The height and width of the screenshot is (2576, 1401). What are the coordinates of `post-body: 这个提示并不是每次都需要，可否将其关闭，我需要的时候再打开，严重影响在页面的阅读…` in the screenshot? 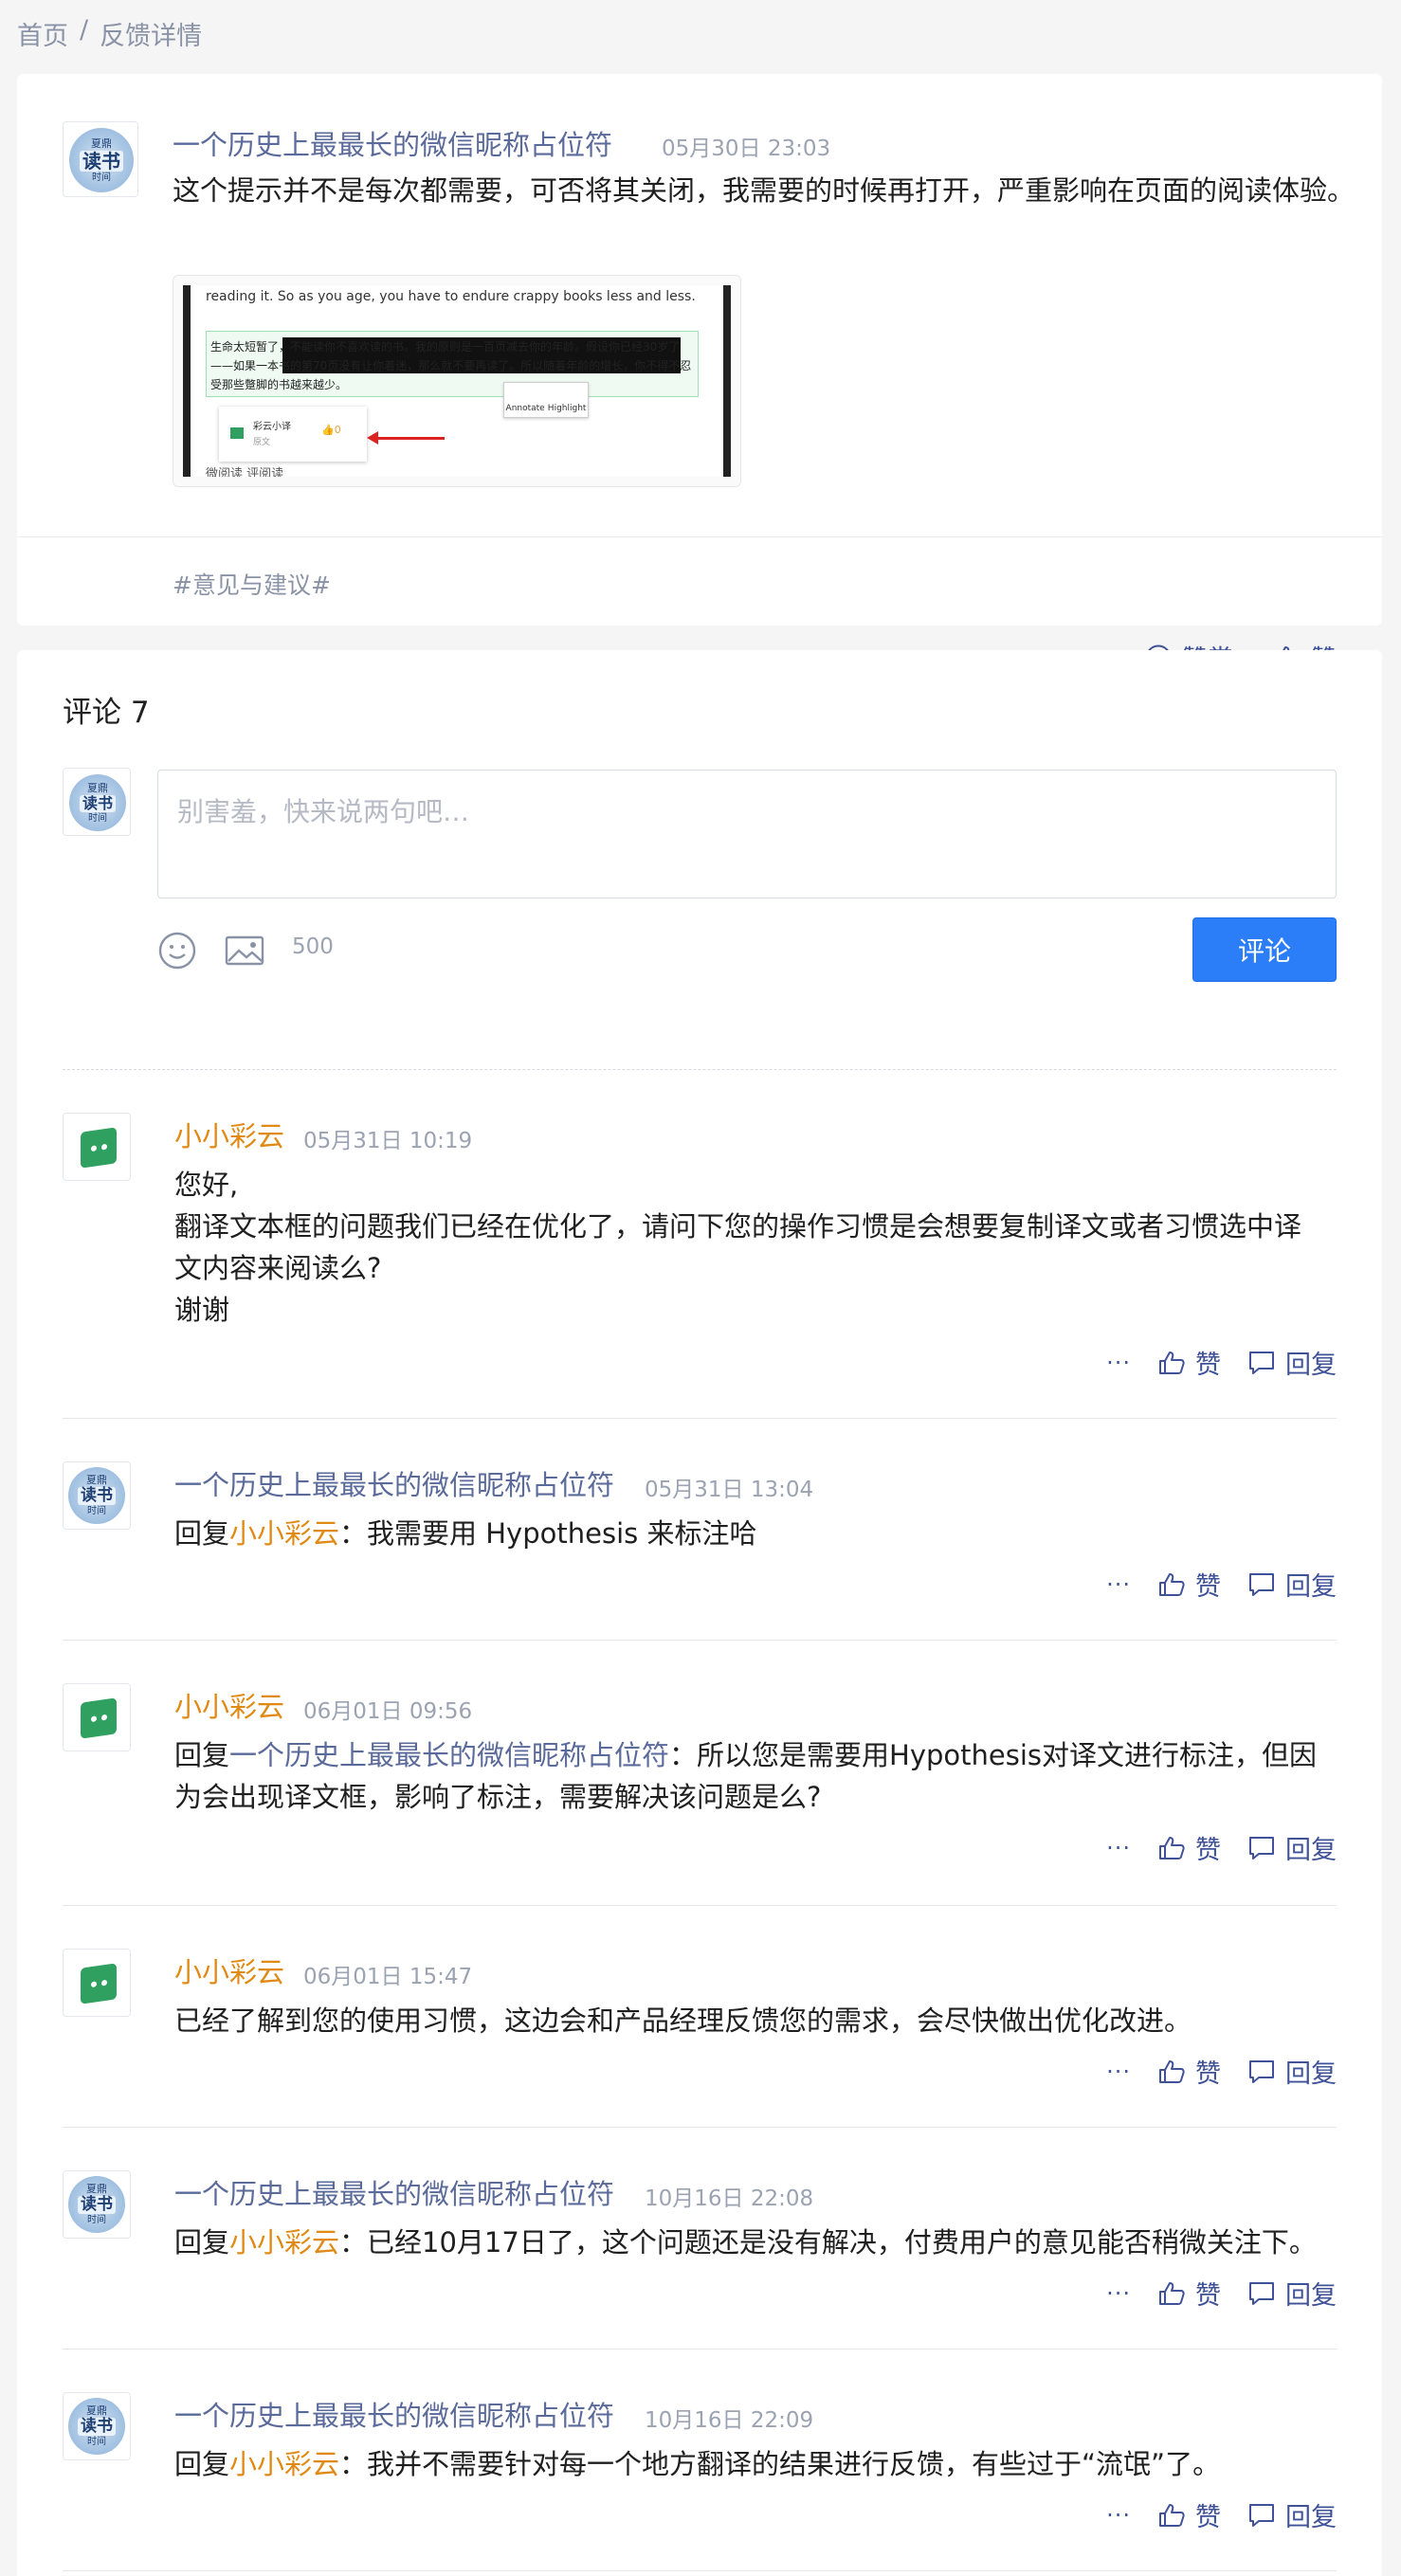 It's located at (764, 190).